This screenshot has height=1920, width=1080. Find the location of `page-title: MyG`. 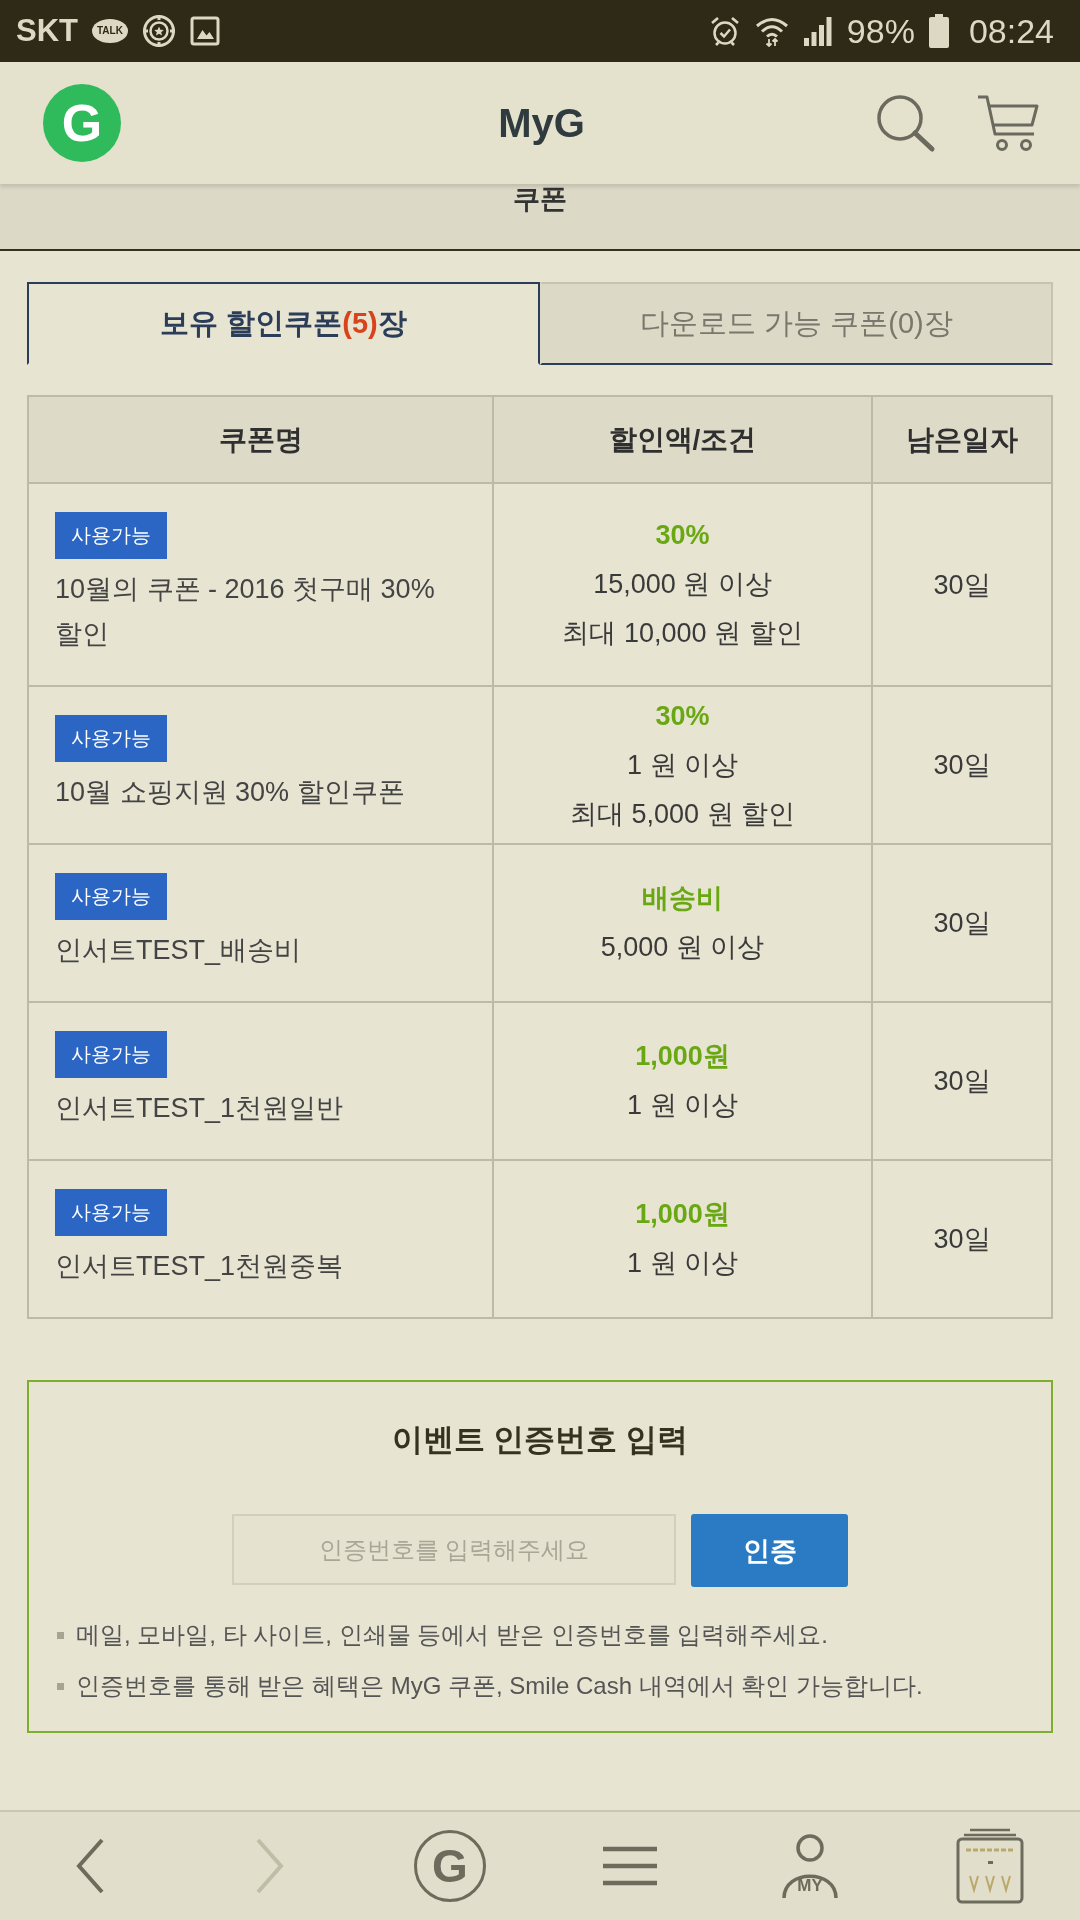

page-title: MyG is located at coordinates (541, 123).